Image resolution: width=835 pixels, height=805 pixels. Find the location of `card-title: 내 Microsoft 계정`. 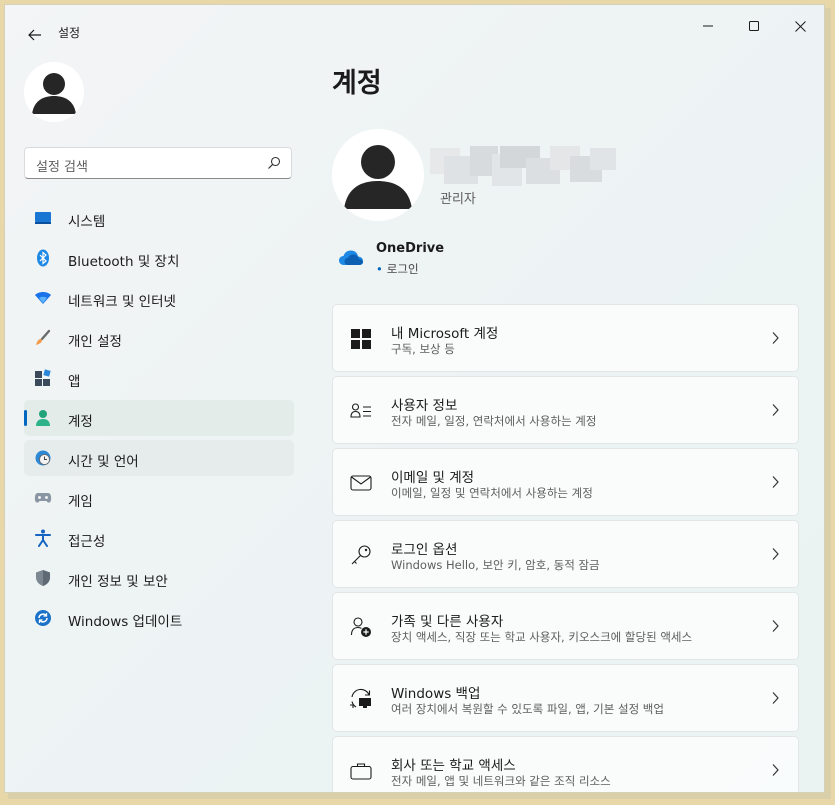

card-title: 내 Microsoft 계정 is located at coordinates (445, 334).